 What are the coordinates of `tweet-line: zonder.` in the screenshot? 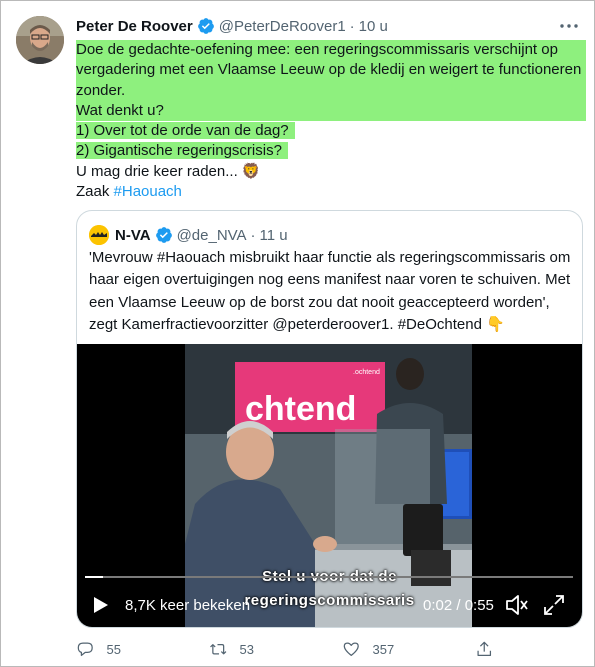 It's located at (331, 90).